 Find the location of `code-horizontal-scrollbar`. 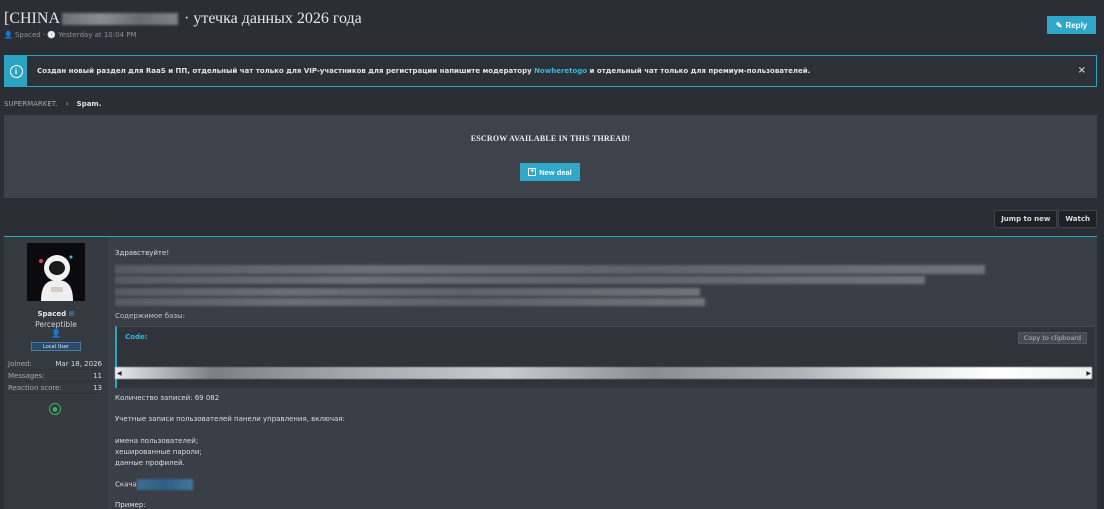

code-horizontal-scrollbar is located at coordinates (603, 373).